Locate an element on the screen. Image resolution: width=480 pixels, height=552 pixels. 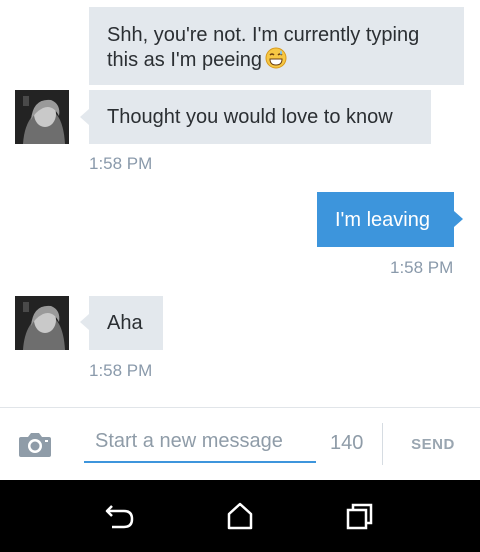
camera-icon is located at coordinates (35, 444).